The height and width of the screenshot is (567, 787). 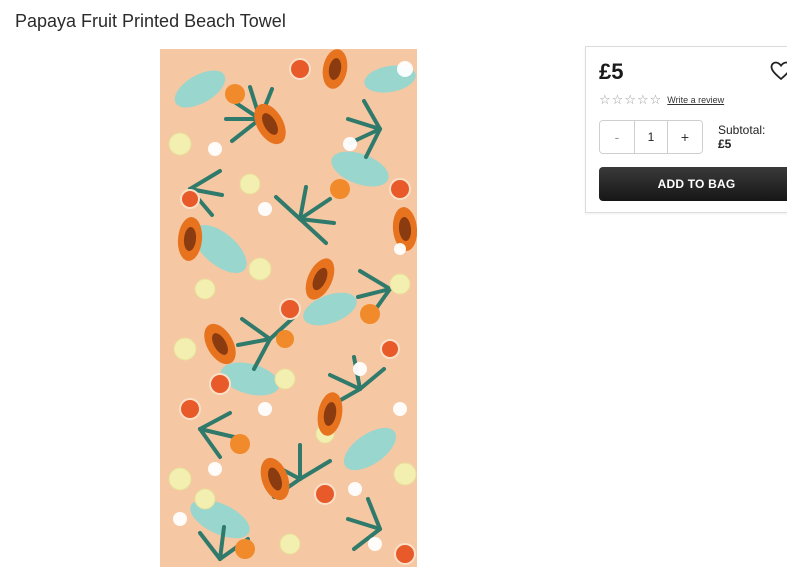 What do you see at coordinates (695, 100) in the screenshot?
I see `write-review-link: Write a review` at bounding box center [695, 100].